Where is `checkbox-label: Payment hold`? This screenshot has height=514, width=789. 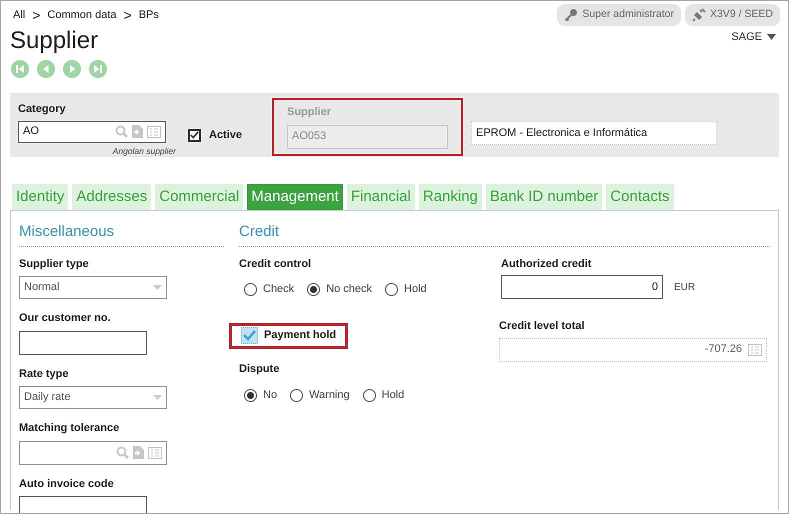
checkbox-label: Payment hold is located at coordinates (300, 336).